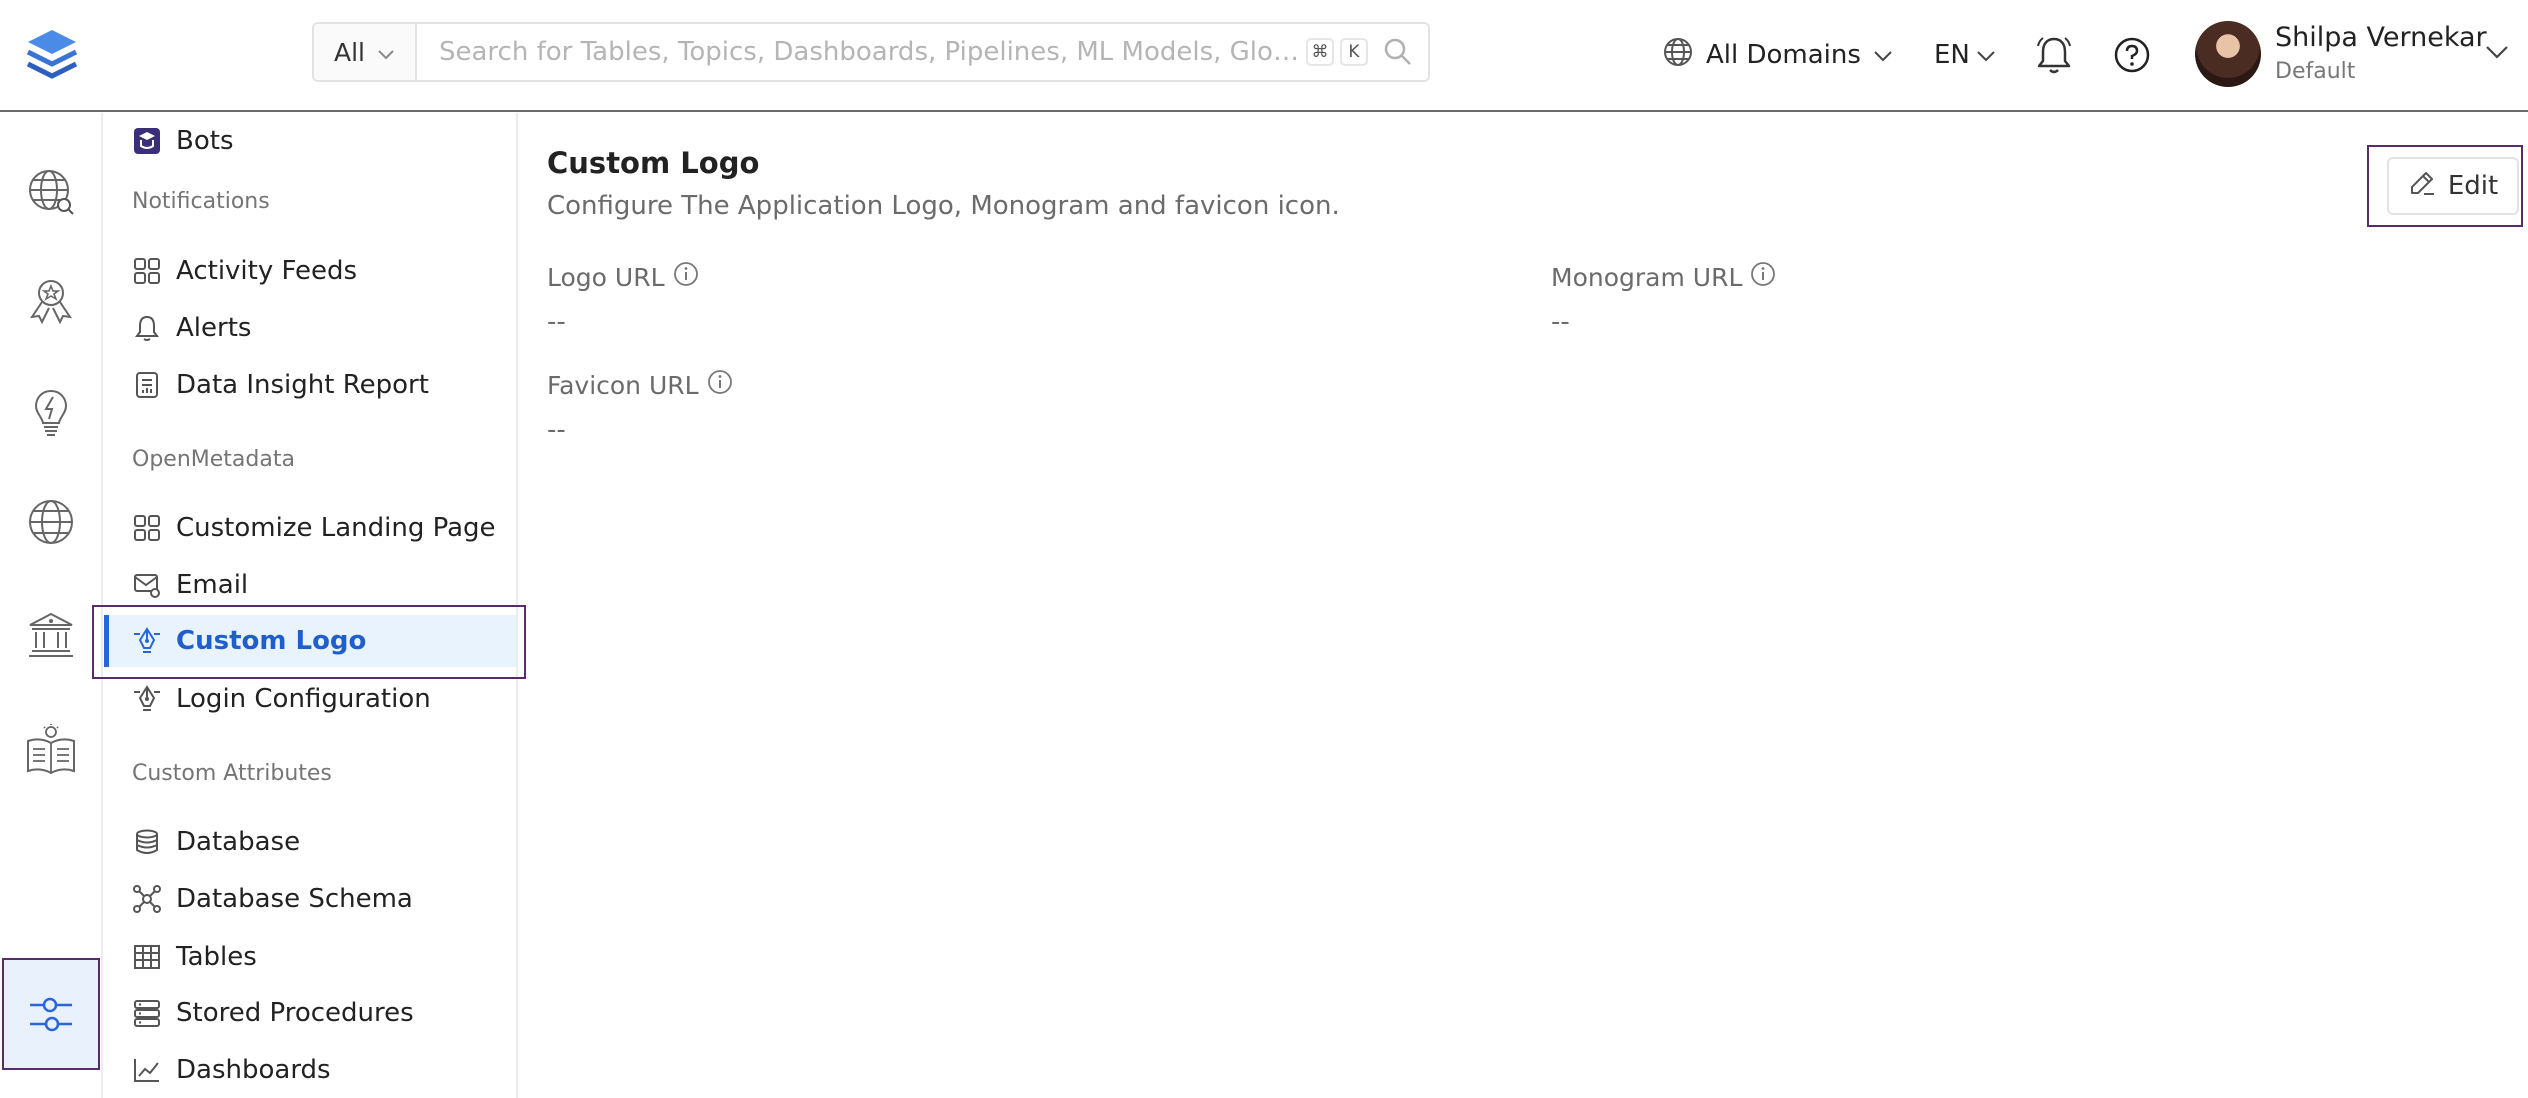 This screenshot has height=1098, width=2528. Describe the element at coordinates (606, 277) in the screenshot. I see `field-label: Logo URL` at that location.